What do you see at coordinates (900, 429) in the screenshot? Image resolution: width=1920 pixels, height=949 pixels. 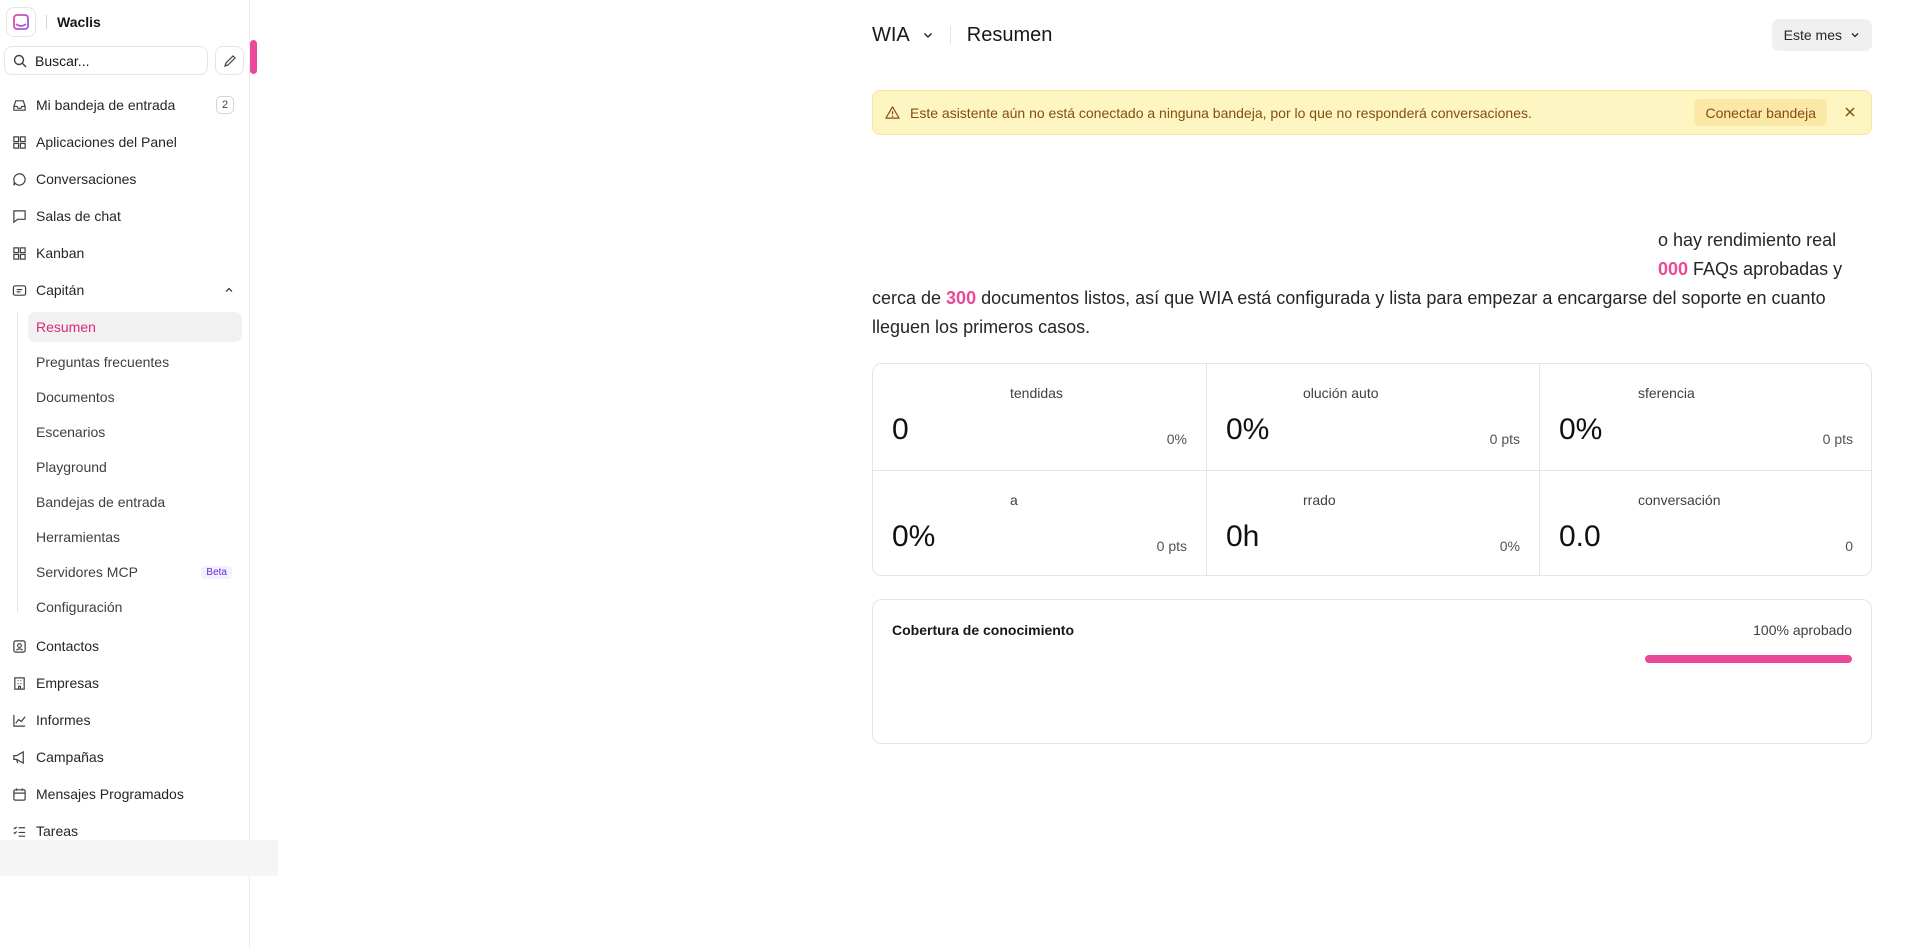 I see `metric-value: 0` at bounding box center [900, 429].